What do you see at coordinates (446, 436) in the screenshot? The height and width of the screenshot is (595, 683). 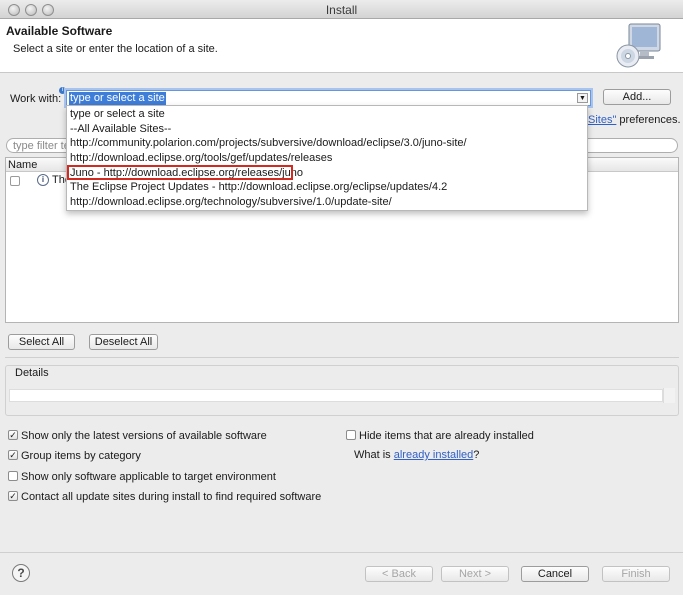 I see `hide-installed-label: Hide items that are already installed` at bounding box center [446, 436].